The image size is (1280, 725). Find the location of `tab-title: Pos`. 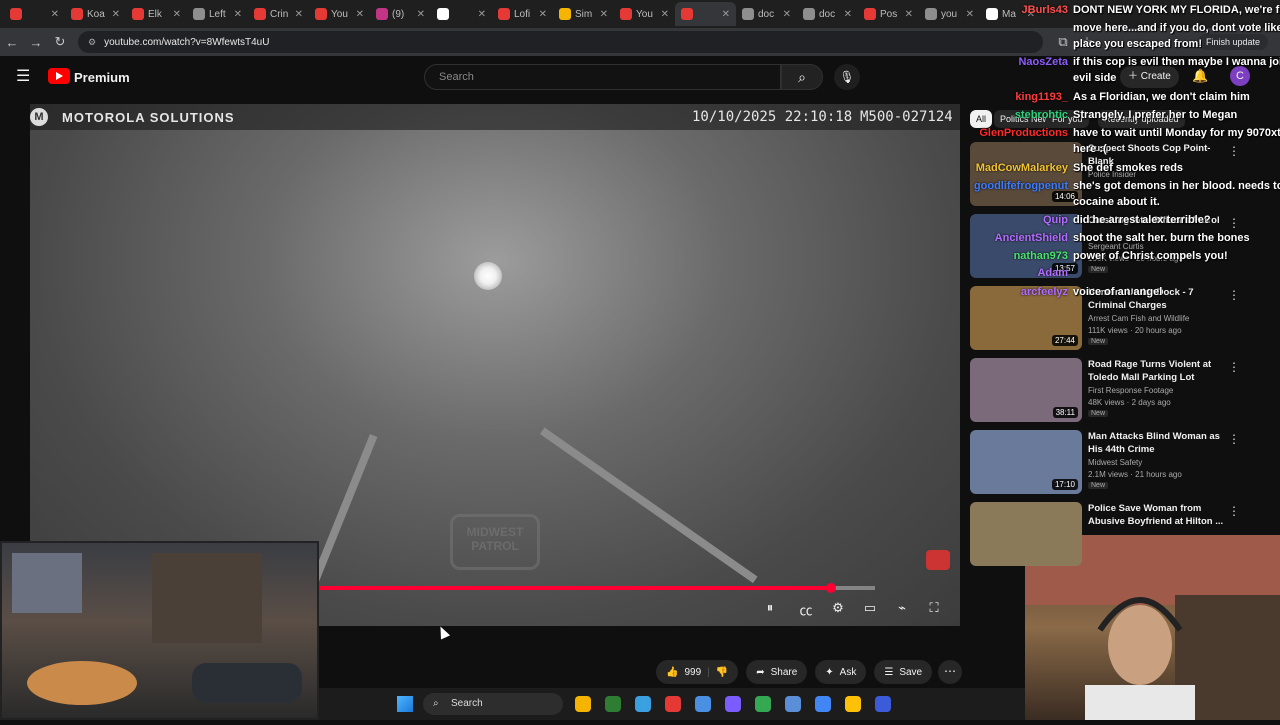

tab-title: Pos is located at coordinates (889, 14).